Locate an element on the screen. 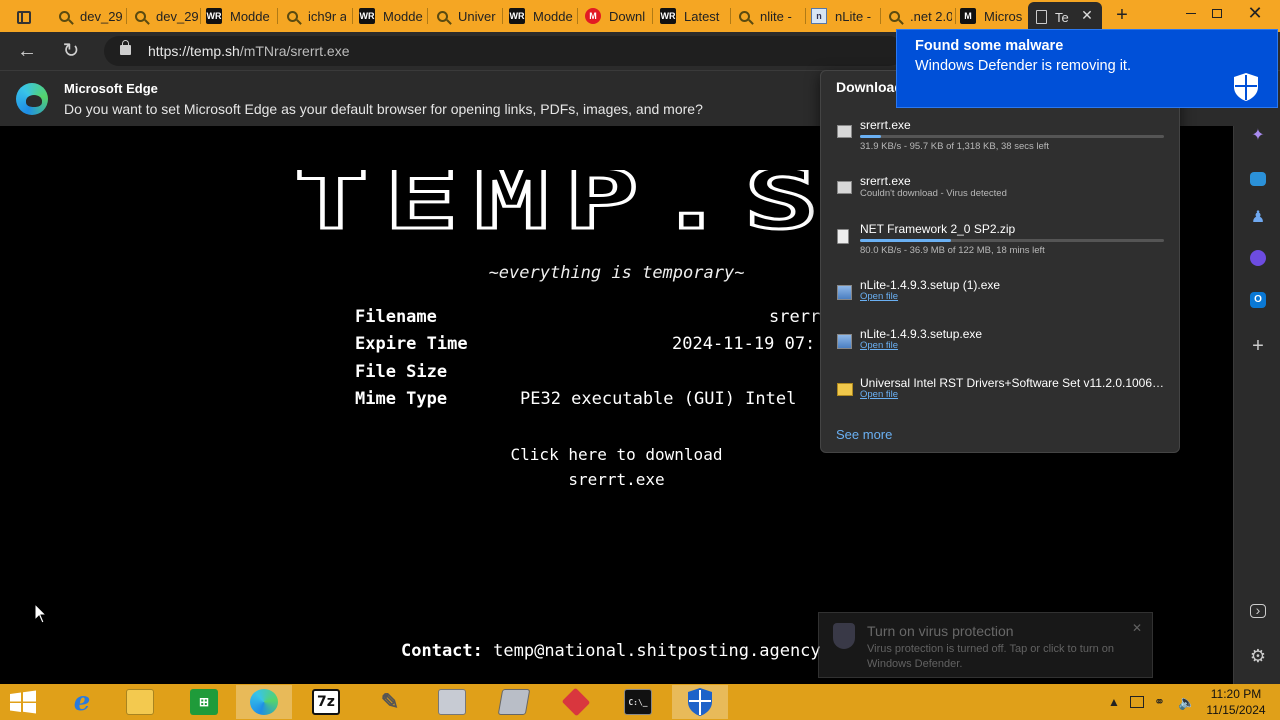  taskbar-cmd: C:\_ is located at coordinates (638, 702).